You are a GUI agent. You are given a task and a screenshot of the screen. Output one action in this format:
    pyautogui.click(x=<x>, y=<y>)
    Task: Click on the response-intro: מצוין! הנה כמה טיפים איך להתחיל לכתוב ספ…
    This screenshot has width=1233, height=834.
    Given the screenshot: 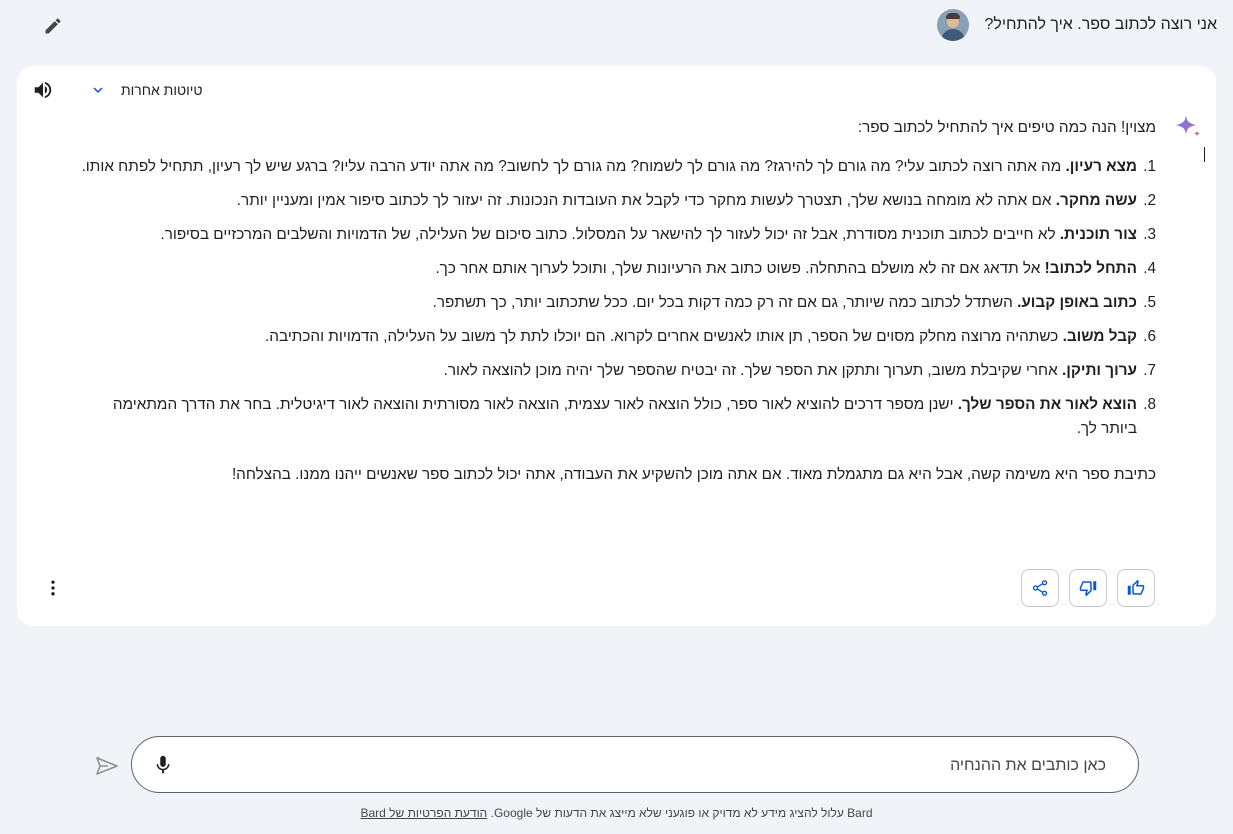 What is the action you would take?
    pyautogui.click(x=1006, y=127)
    